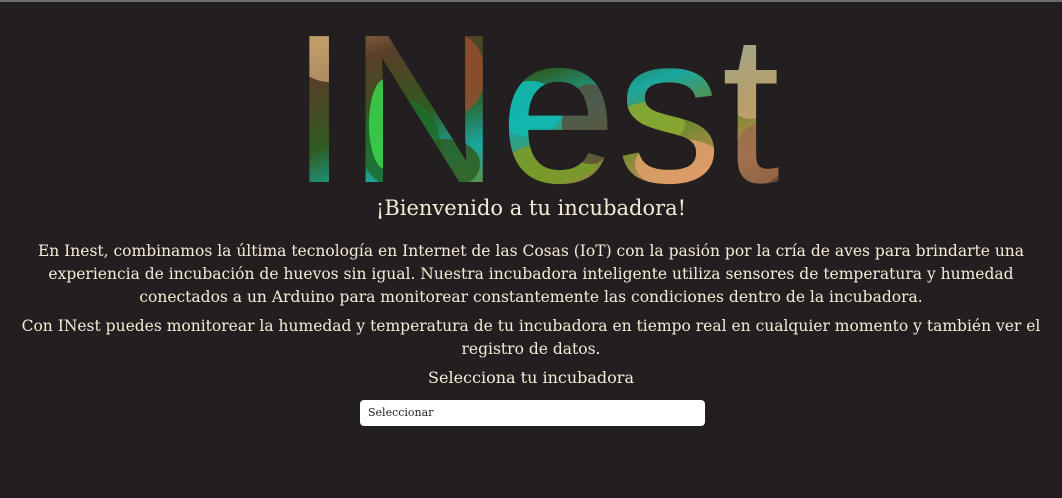 The width and height of the screenshot is (1062, 498). Describe the element at coordinates (531, 1) in the screenshot. I see `window-top-border` at that location.